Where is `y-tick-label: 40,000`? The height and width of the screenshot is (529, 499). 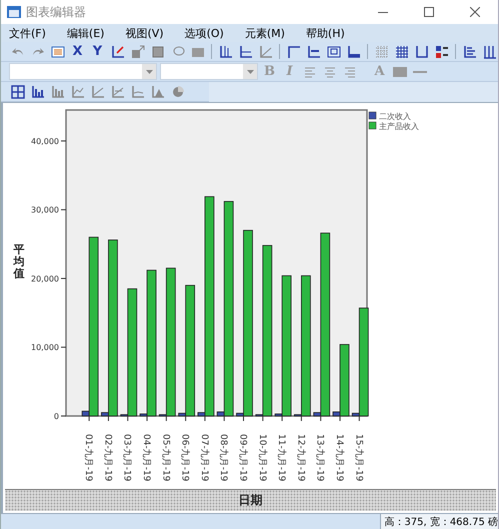 y-tick-label: 40,000 is located at coordinates (45, 141).